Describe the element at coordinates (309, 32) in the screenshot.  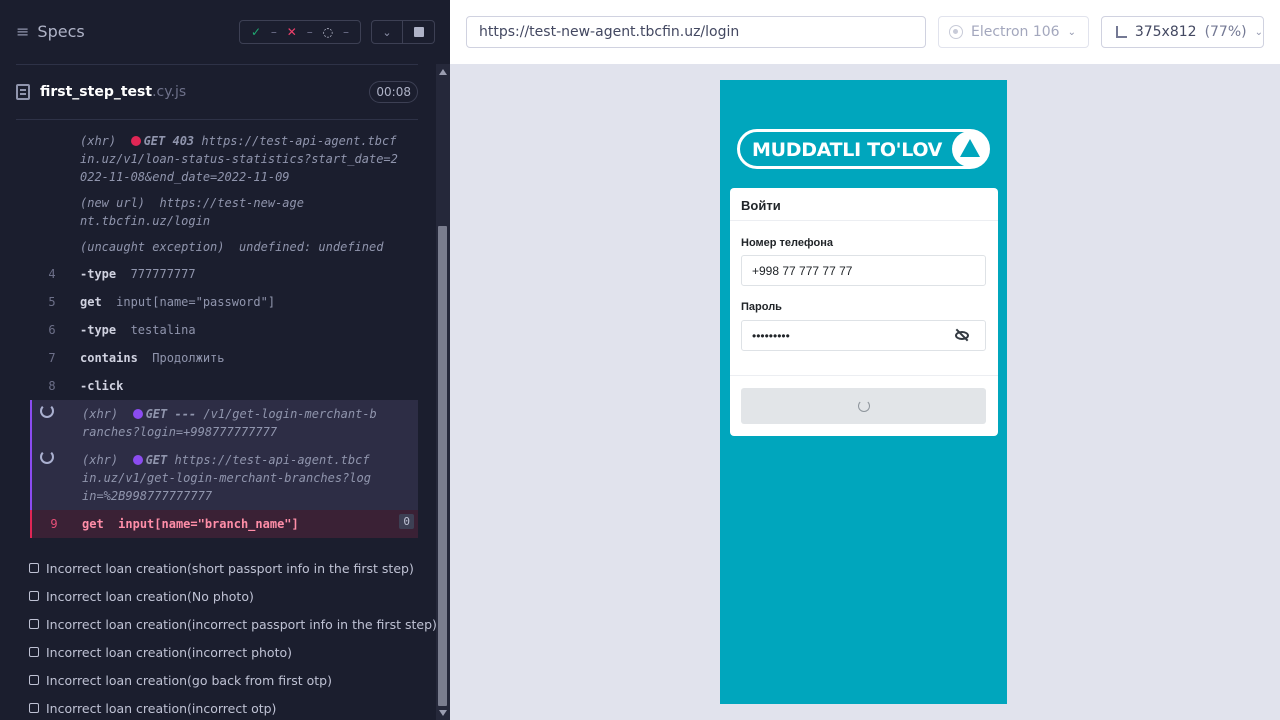
I see `failed-count: –` at that location.